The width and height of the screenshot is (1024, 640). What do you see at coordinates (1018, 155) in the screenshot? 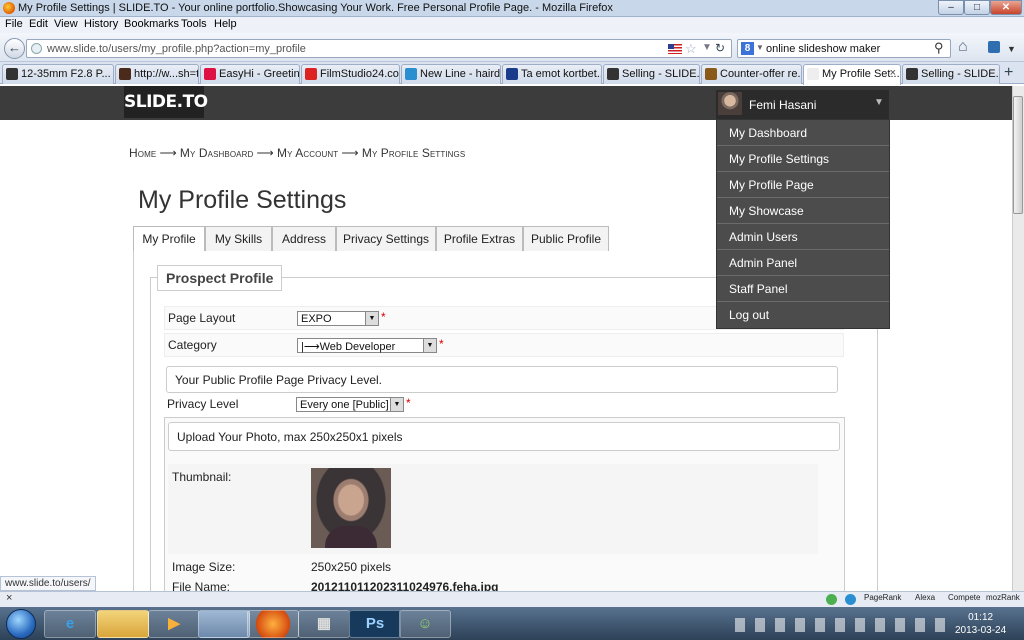
I see `scrollbar-thumb` at bounding box center [1018, 155].